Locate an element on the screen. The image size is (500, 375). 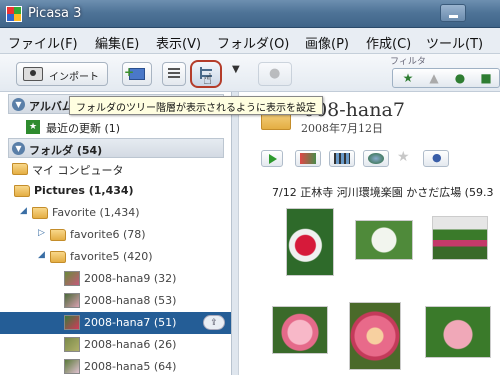
upload-icon: ⇪ is located at coordinates (214, 322).